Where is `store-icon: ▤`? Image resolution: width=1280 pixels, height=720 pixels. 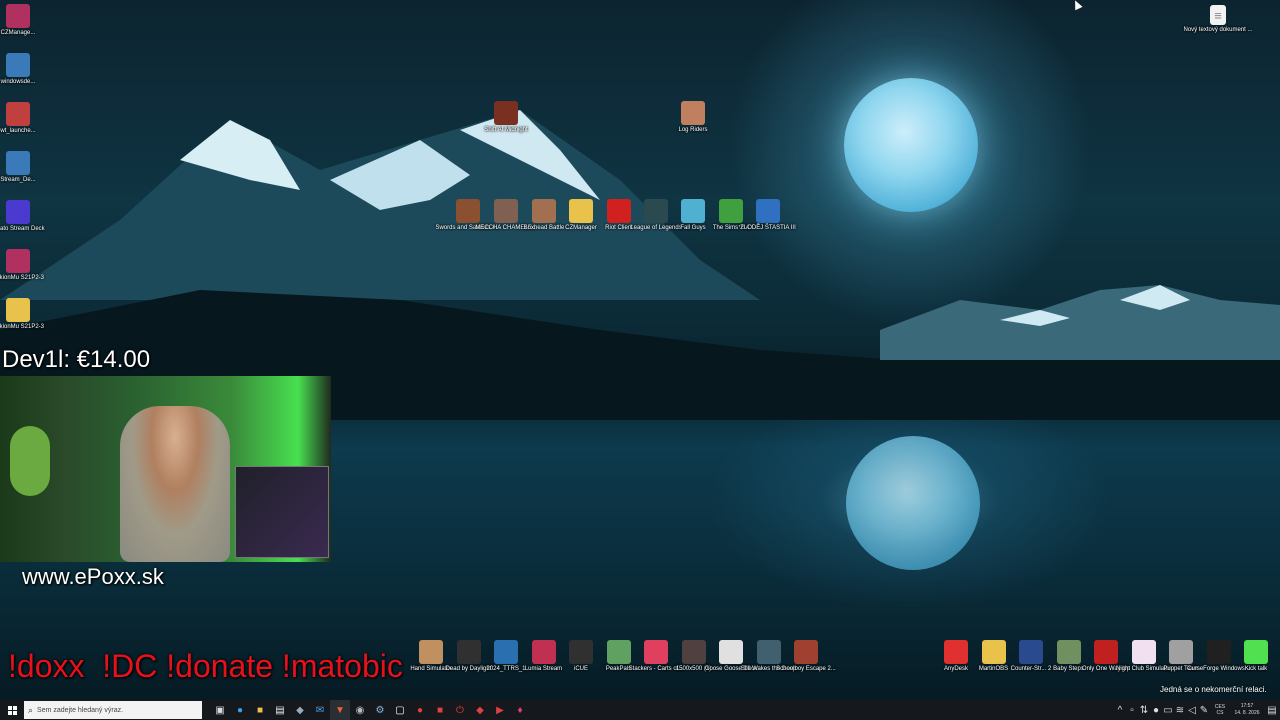
store-icon: ▤ is located at coordinates (280, 710).